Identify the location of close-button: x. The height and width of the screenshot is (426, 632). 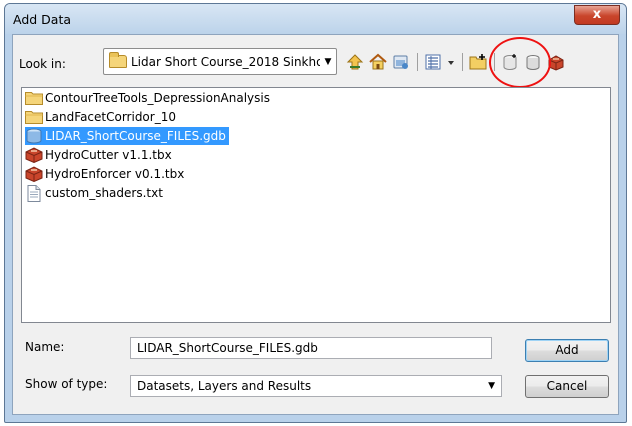
(597, 15).